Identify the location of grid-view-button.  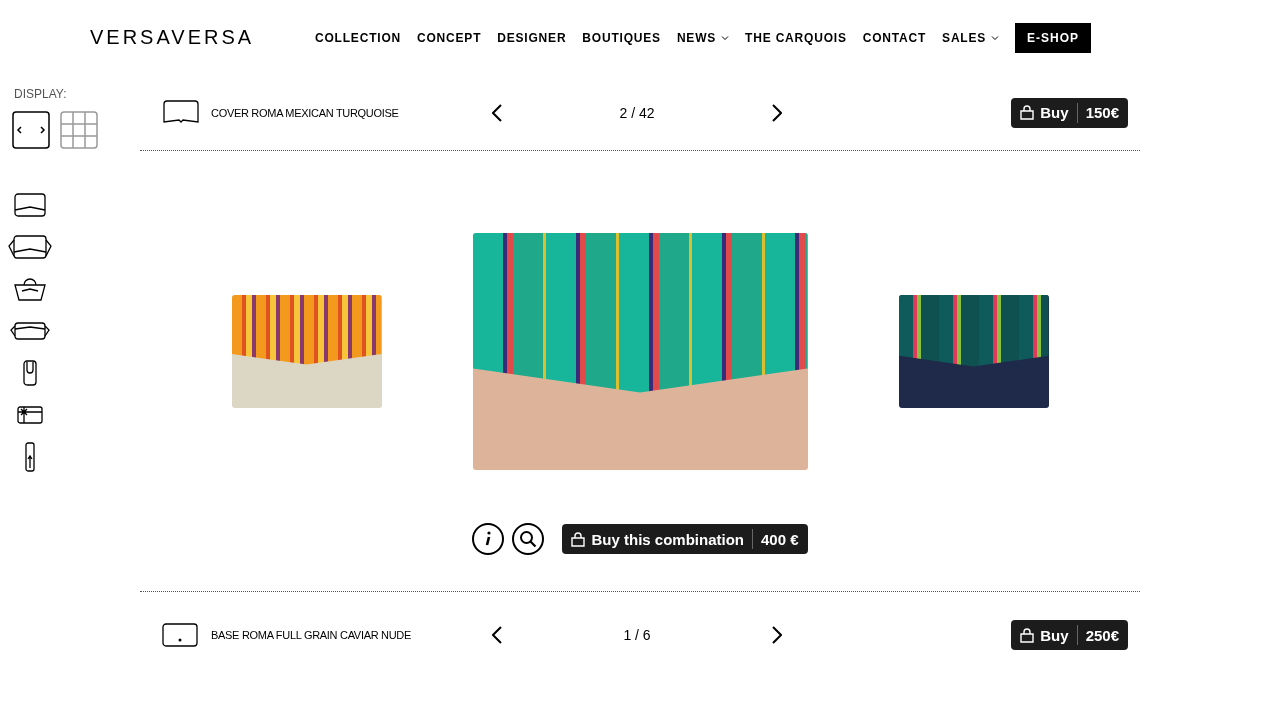
(79, 130).